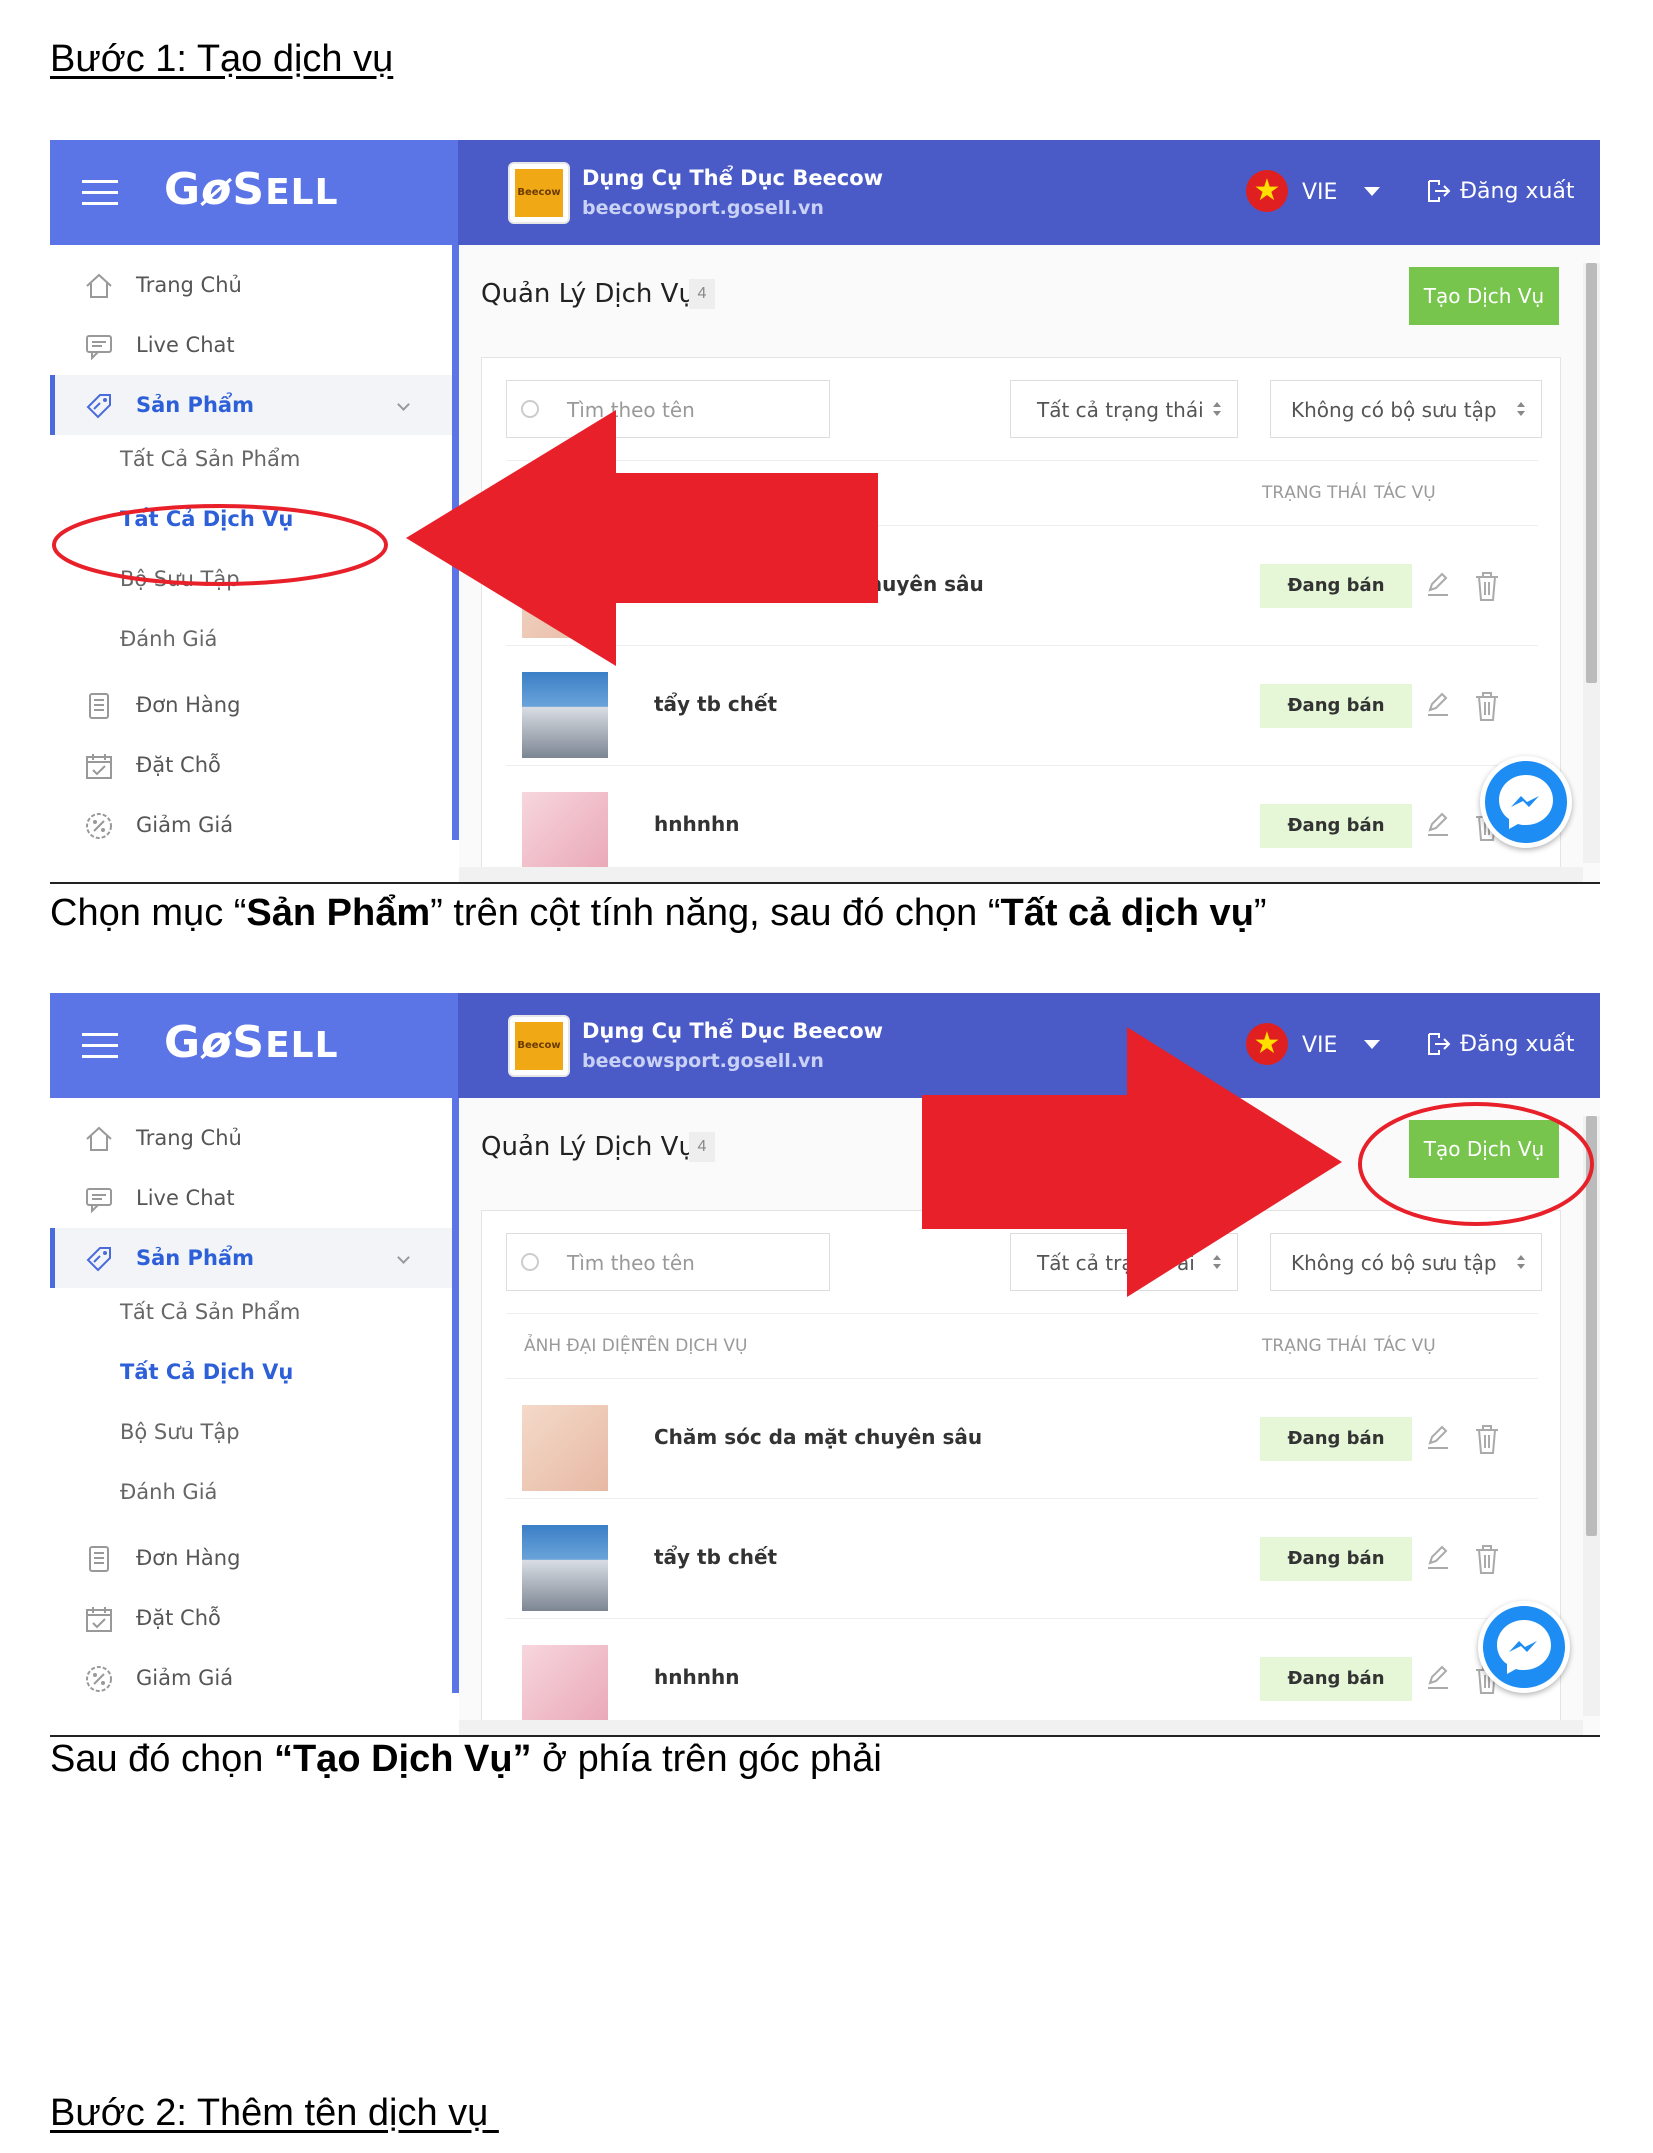 Image resolution: width=1653 pixels, height=2153 pixels. Describe the element at coordinates (99, 1138) in the screenshot. I see `home-icon` at that location.